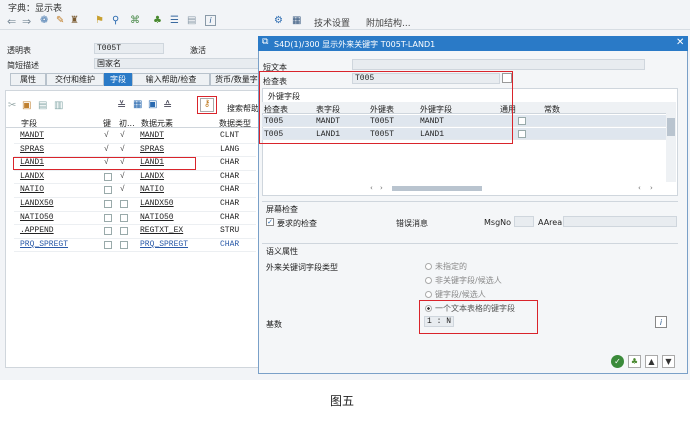  What do you see at coordinates (106, 135) in the screenshot?
I see `key-check-cell: √` at bounding box center [106, 135].